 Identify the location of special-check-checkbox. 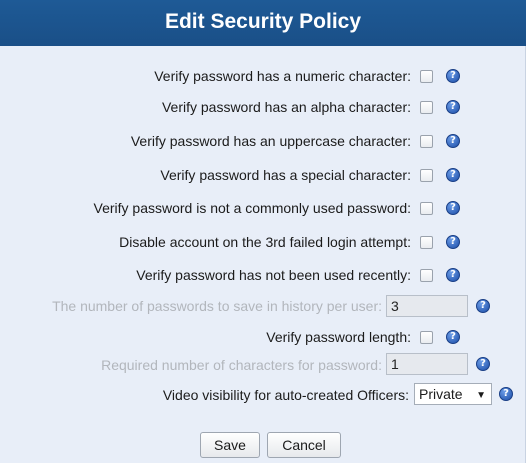
(426, 175).